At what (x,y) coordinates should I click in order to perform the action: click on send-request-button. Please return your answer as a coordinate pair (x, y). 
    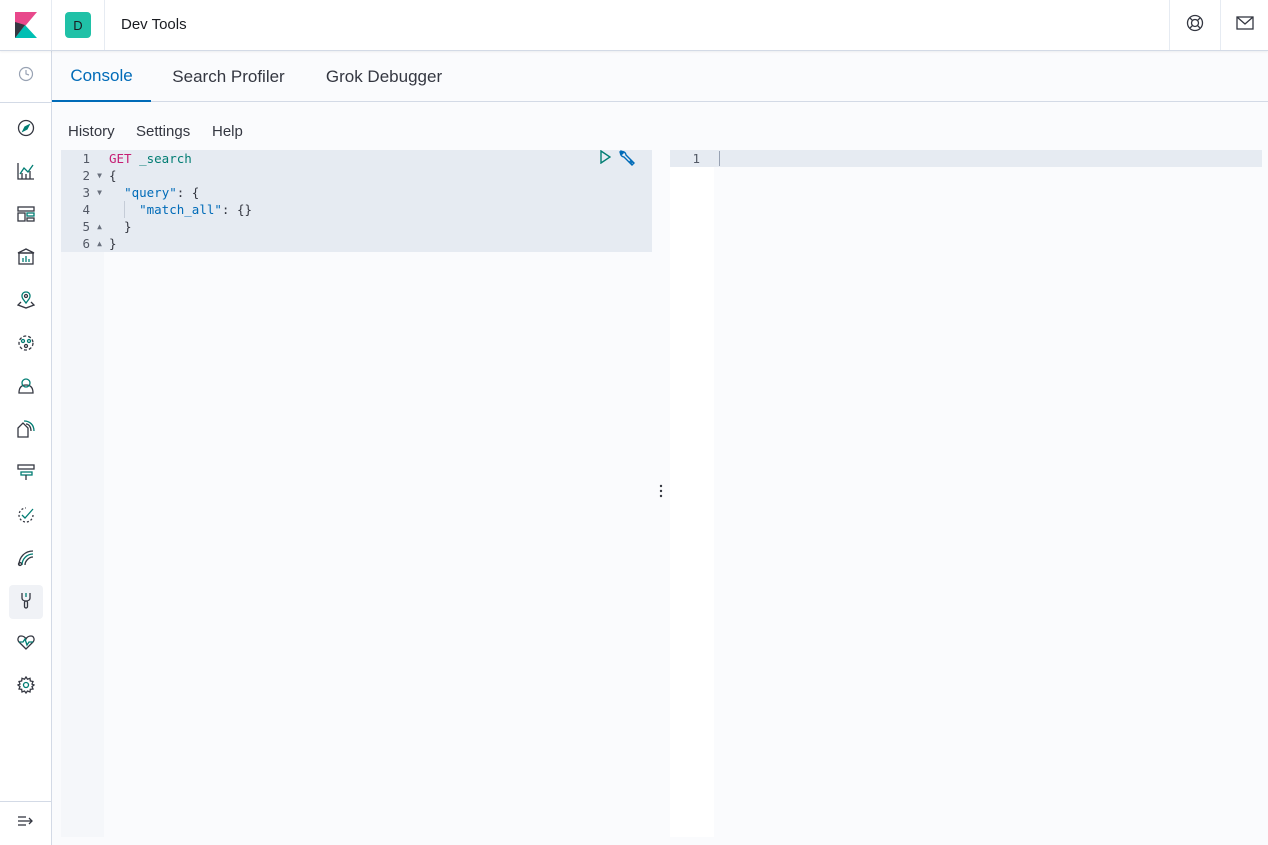
    Looking at the image, I should click on (605, 159).